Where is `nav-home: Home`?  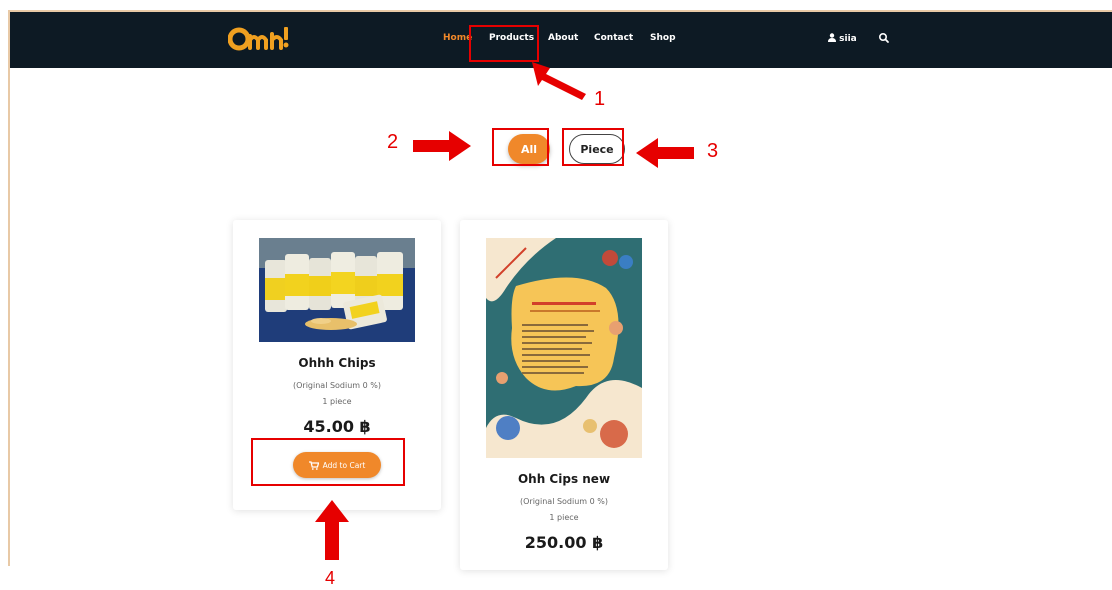 nav-home: Home is located at coordinates (457, 38).